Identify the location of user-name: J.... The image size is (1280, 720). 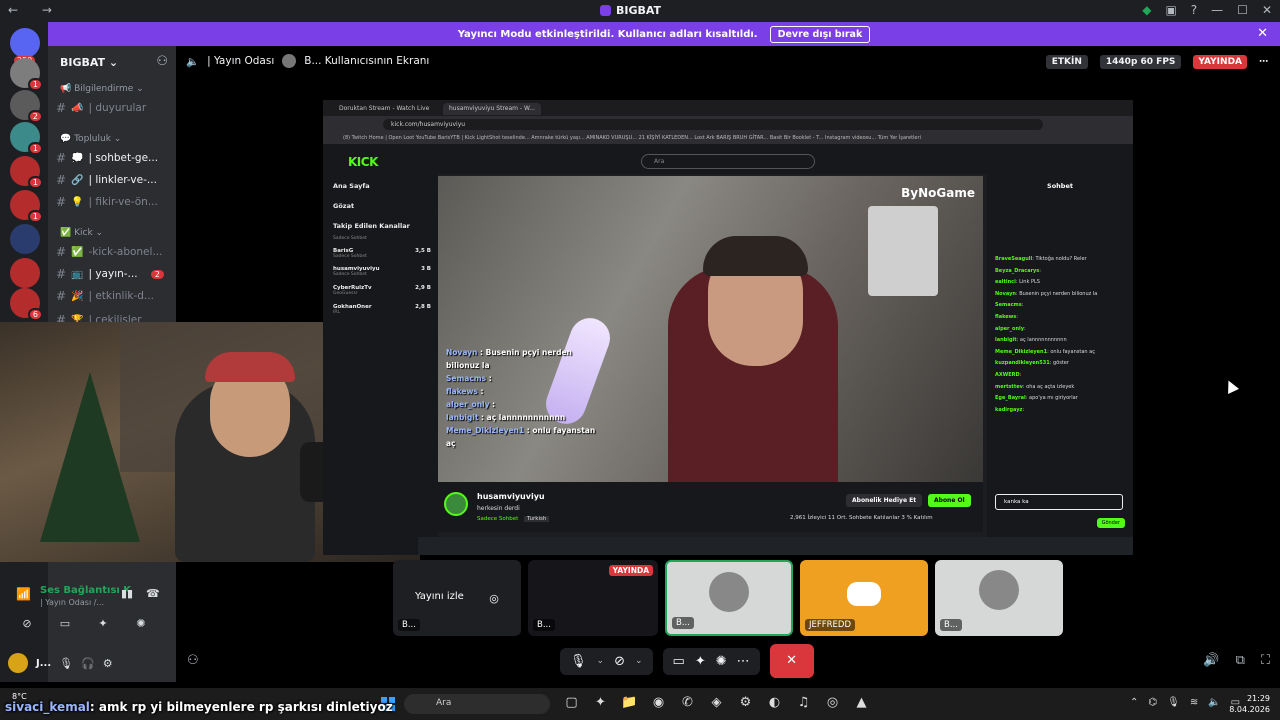
(43, 663).